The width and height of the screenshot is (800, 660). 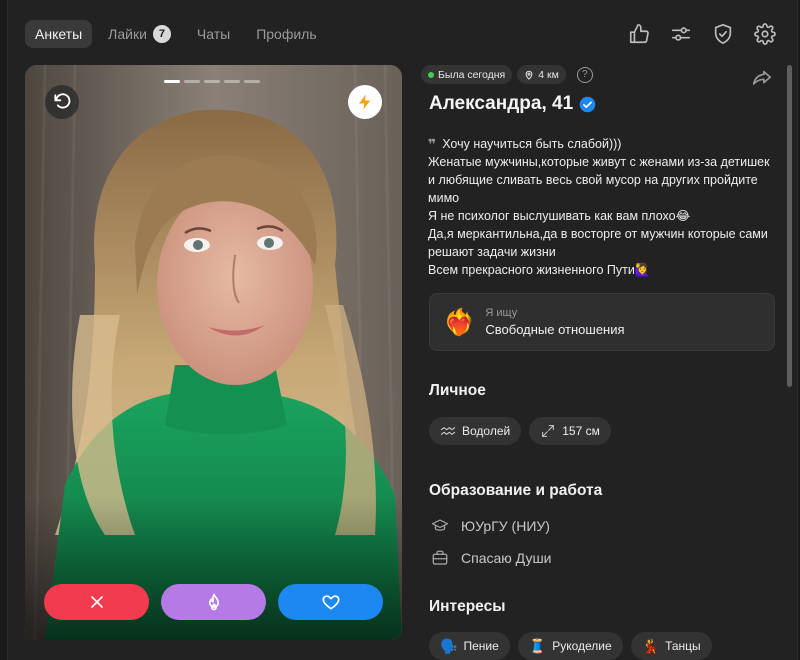 I want to click on quote-icon: ❞, so click(x=432, y=144).